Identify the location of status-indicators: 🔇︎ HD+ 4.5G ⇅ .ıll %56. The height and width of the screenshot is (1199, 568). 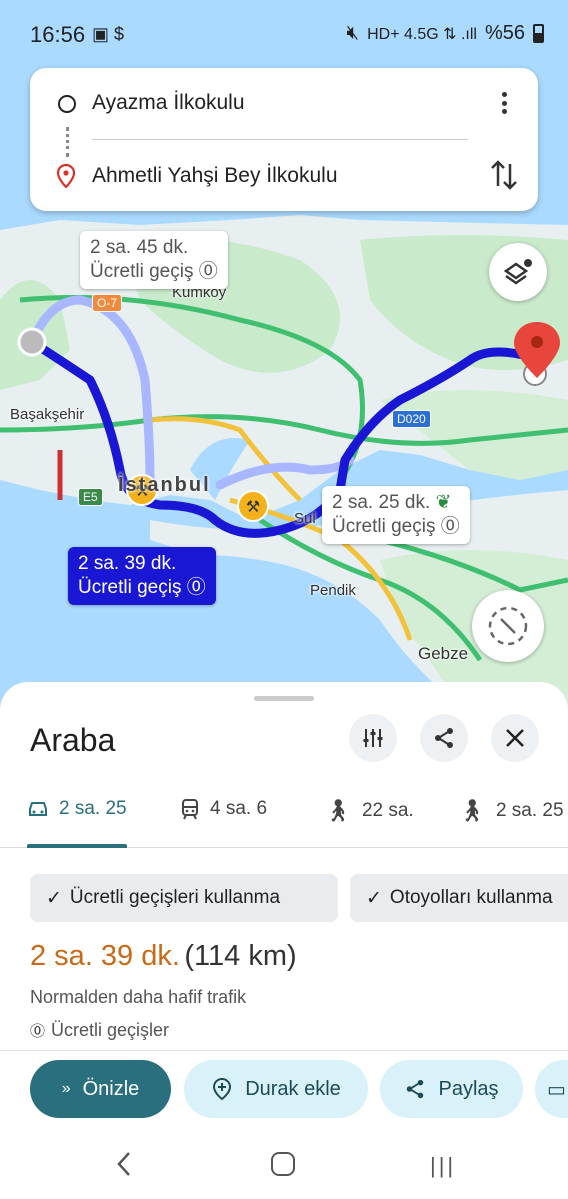
(445, 33).